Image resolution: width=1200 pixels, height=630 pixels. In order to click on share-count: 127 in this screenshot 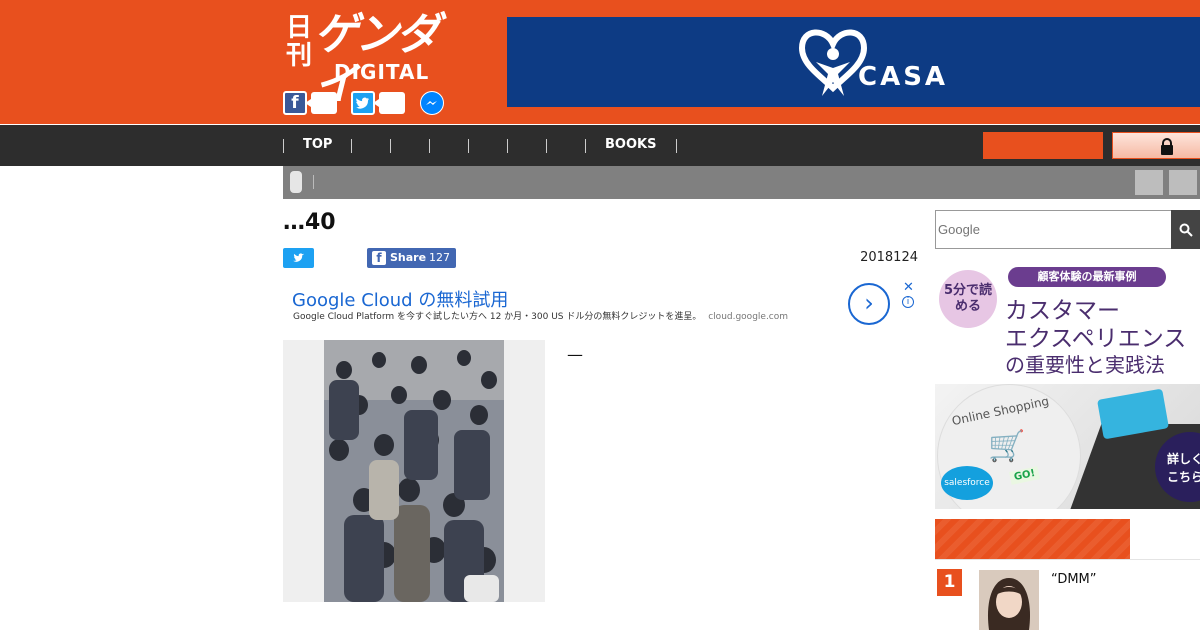, I will do `click(439, 257)`.